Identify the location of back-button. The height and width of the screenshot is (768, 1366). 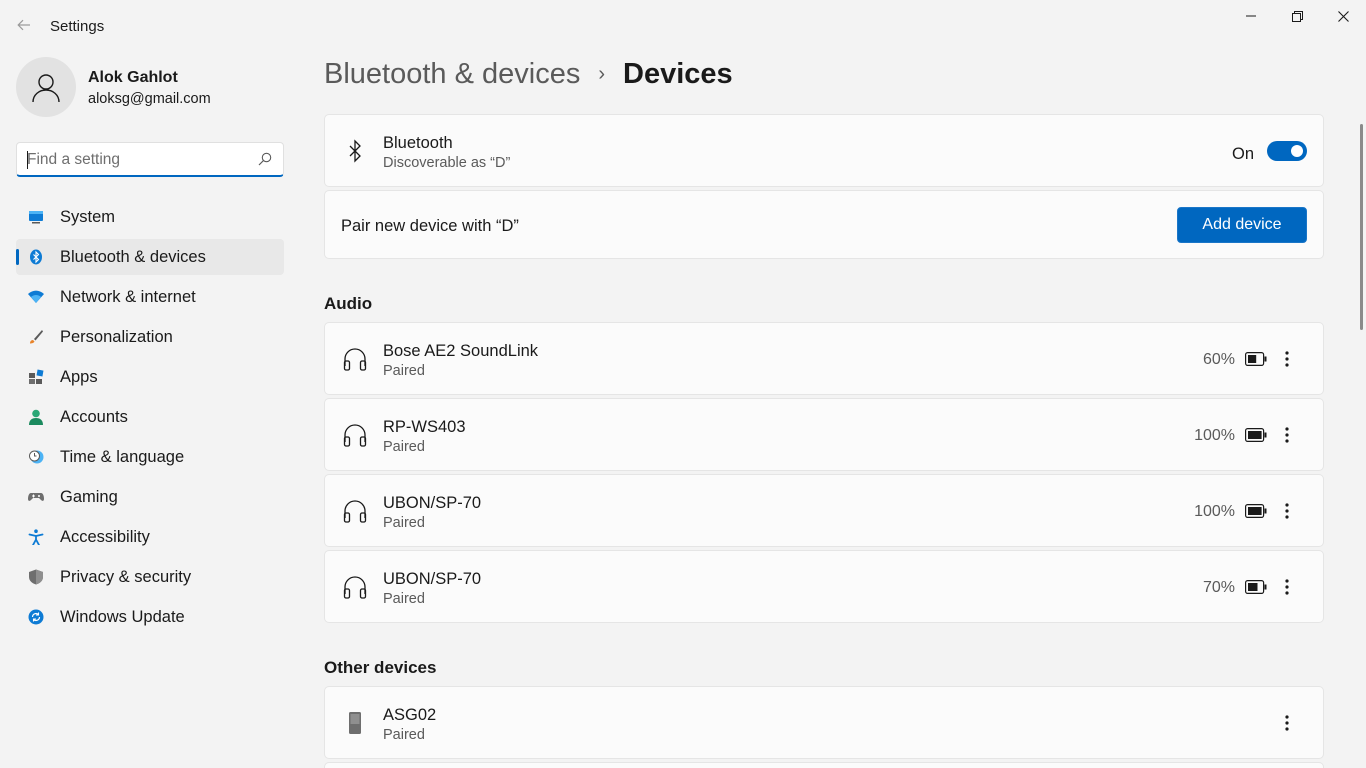
(24, 25).